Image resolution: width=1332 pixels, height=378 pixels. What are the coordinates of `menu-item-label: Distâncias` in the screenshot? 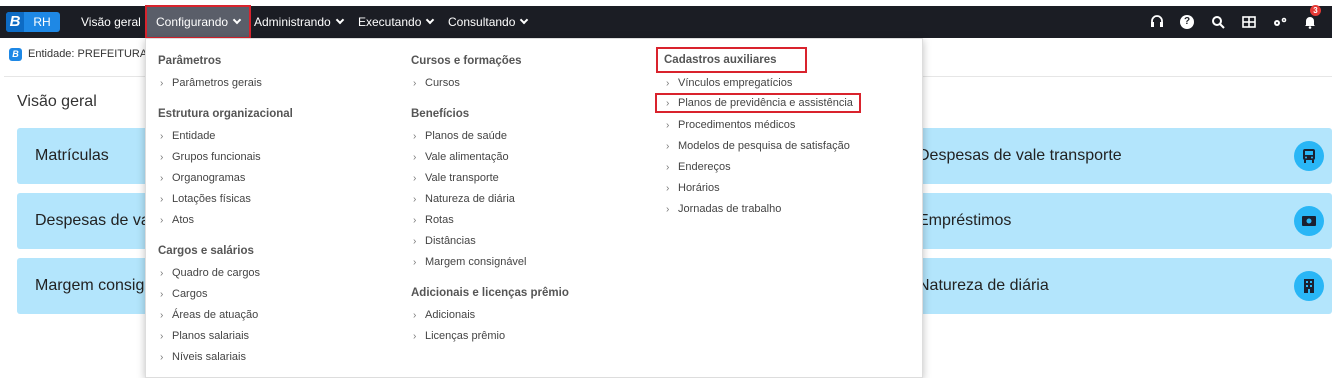 It's located at (450, 241).